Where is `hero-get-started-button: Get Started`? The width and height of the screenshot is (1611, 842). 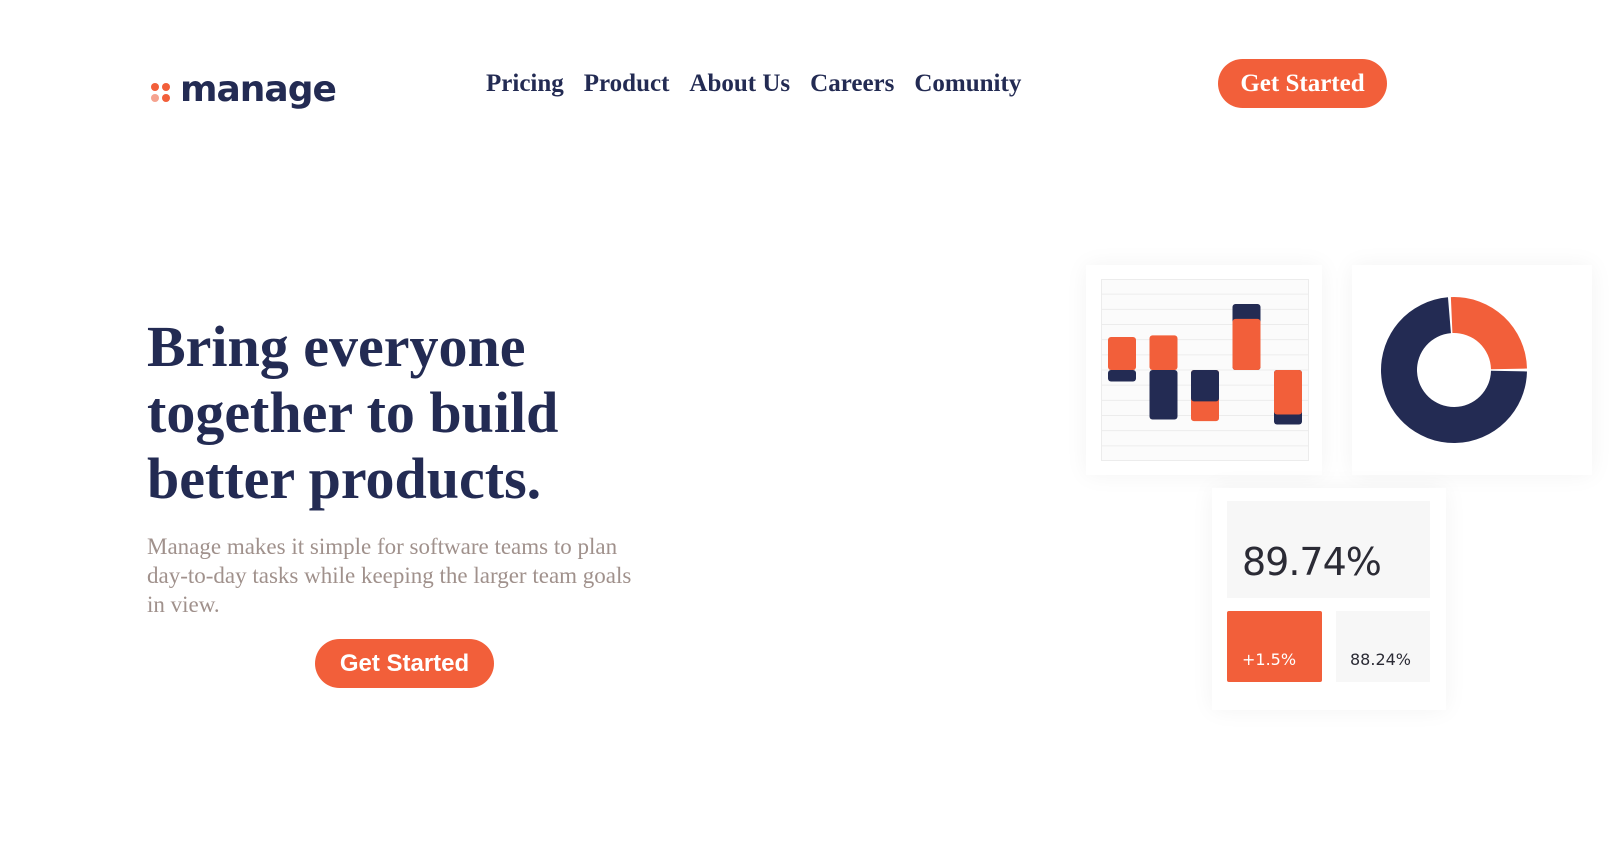 hero-get-started-button: Get Started is located at coordinates (404, 663).